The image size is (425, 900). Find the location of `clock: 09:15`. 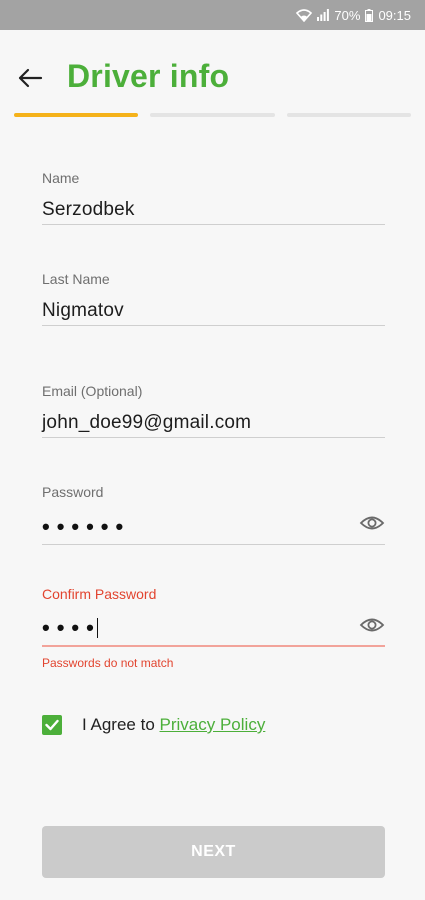

clock: 09:15 is located at coordinates (394, 15).